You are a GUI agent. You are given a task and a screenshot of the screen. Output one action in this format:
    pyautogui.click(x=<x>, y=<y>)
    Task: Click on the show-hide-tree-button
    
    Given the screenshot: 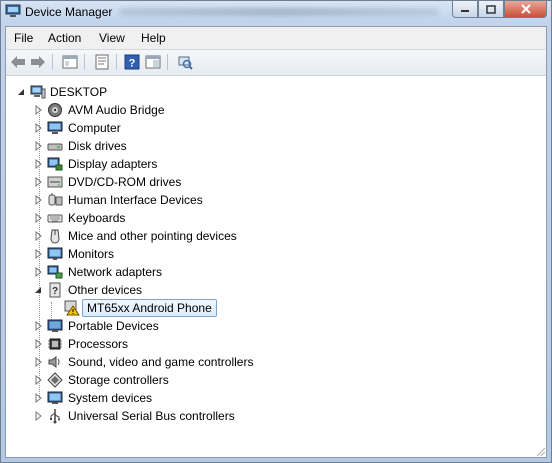 What is the action you would take?
    pyautogui.click(x=70, y=62)
    